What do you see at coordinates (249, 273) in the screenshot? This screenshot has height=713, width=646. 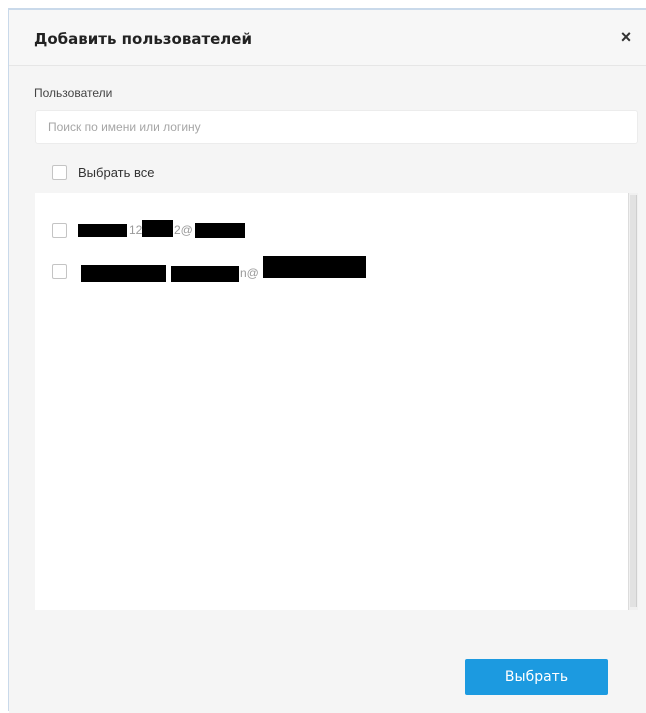 I see `user-email-text: n@` at bounding box center [249, 273].